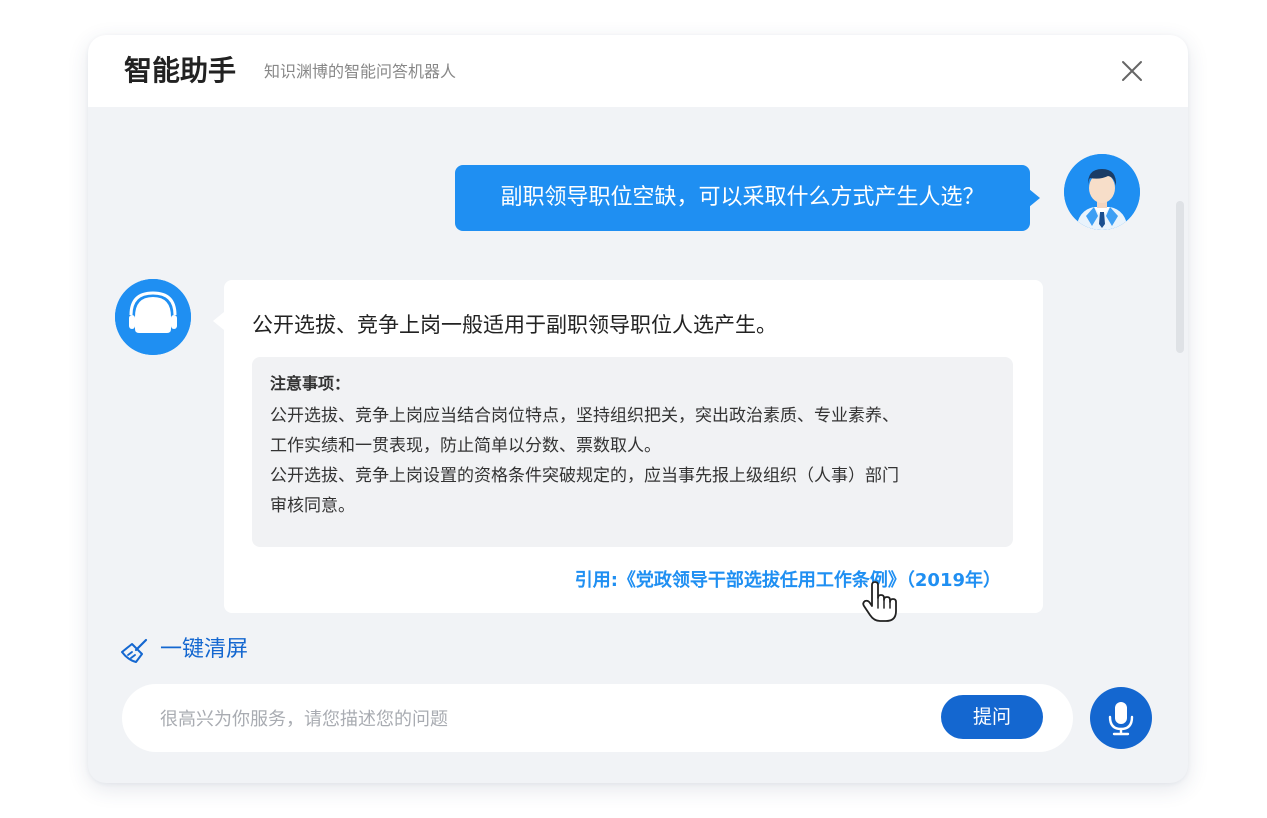  Describe the element at coordinates (742, 197) in the screenshot. I see `user-message-text: 副职领导职位空缺，可以采取什么方式产生人选？` at that location.